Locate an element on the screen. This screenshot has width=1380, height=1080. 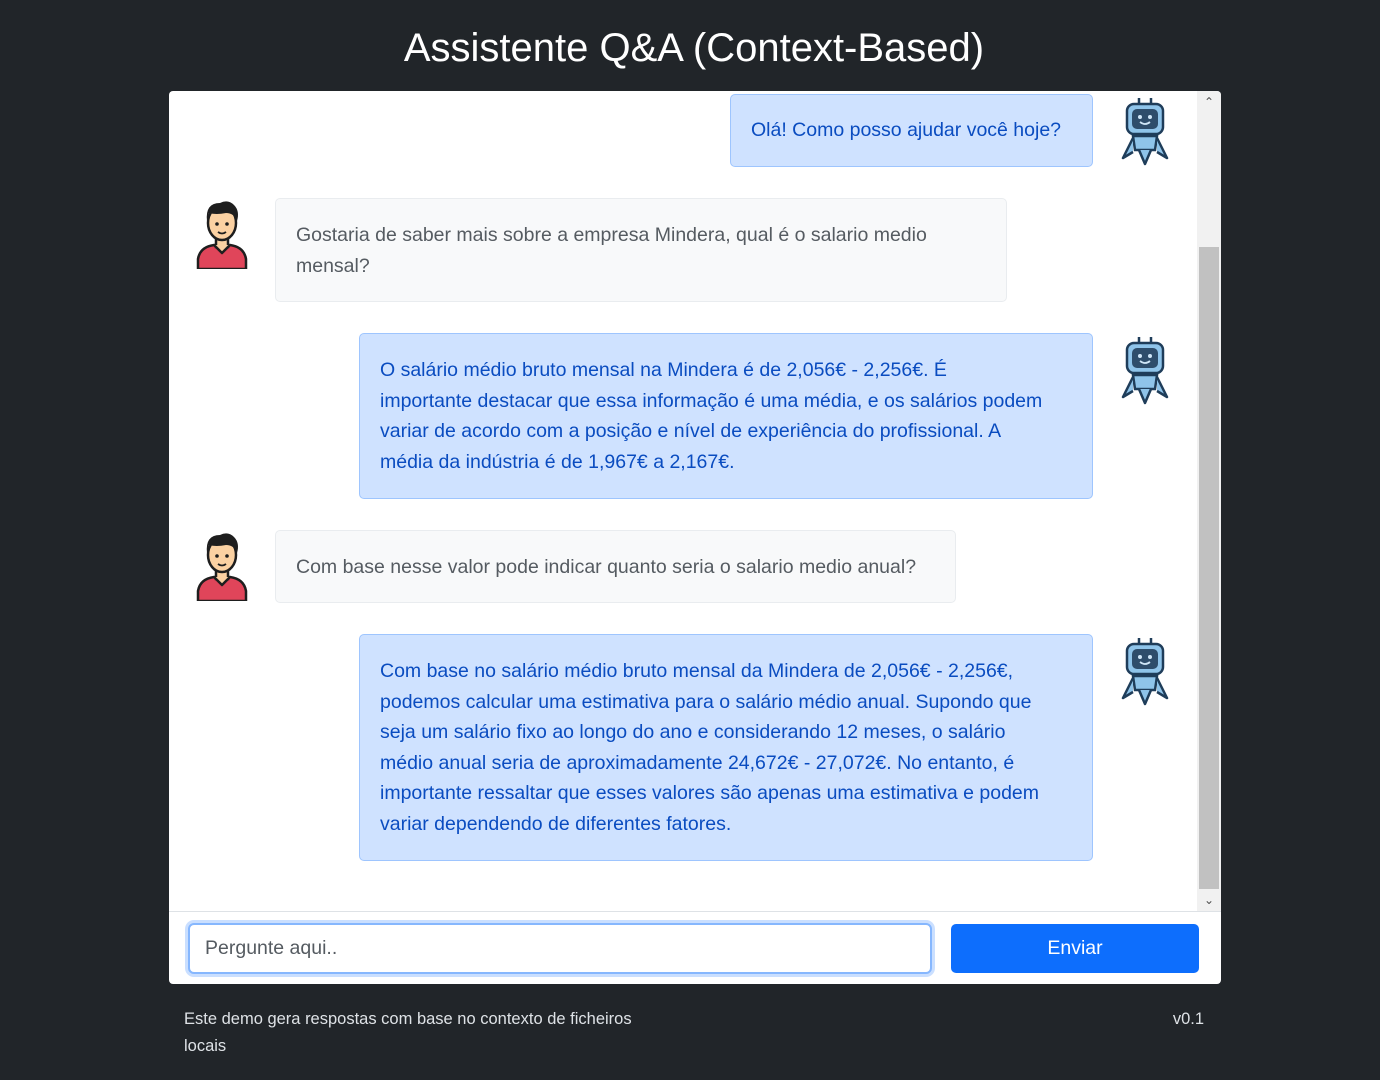
bot-message: Olá! Como posso ajudar você hoje? is located at coordinates (911, 130).